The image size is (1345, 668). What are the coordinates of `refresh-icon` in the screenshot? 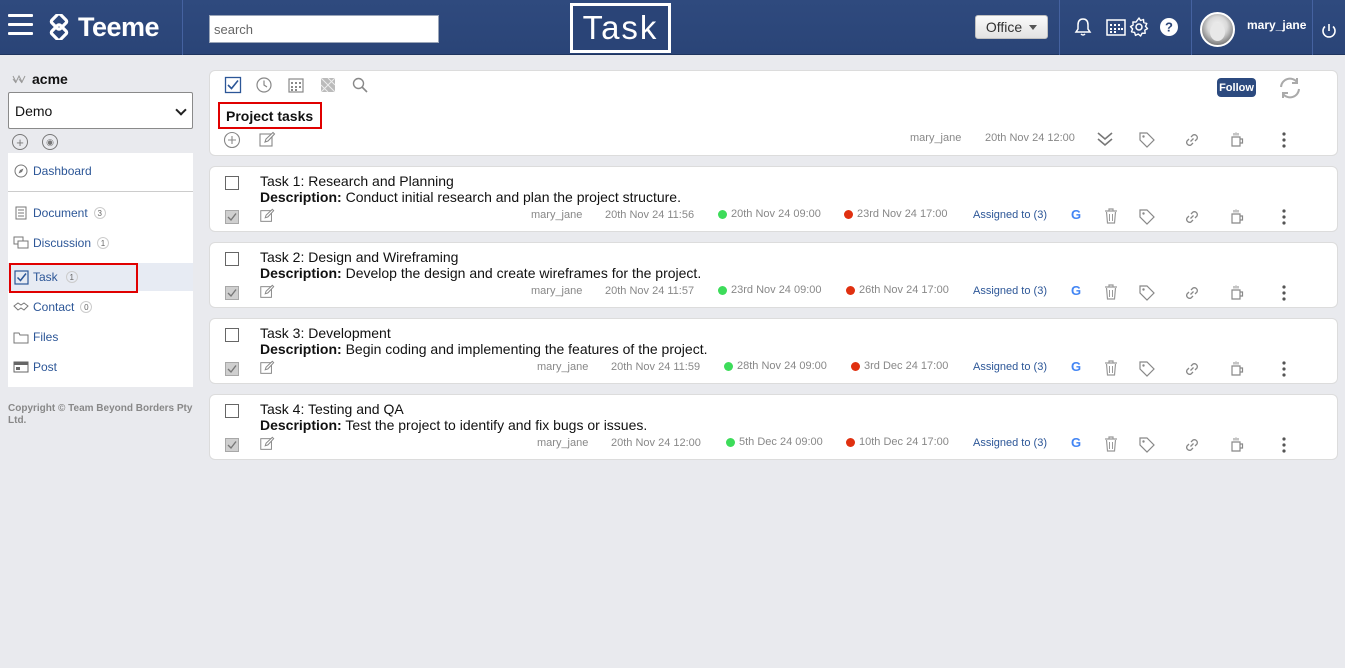 It's located at (1290, 88).